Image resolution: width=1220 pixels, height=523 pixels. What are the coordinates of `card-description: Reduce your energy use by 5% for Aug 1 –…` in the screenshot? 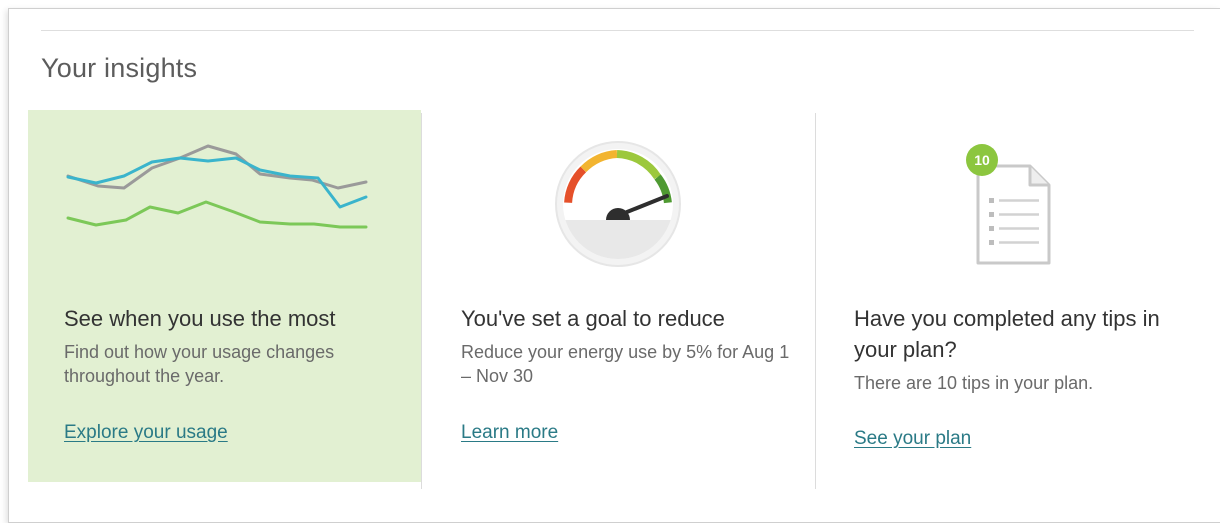 It's located at (625, 364).